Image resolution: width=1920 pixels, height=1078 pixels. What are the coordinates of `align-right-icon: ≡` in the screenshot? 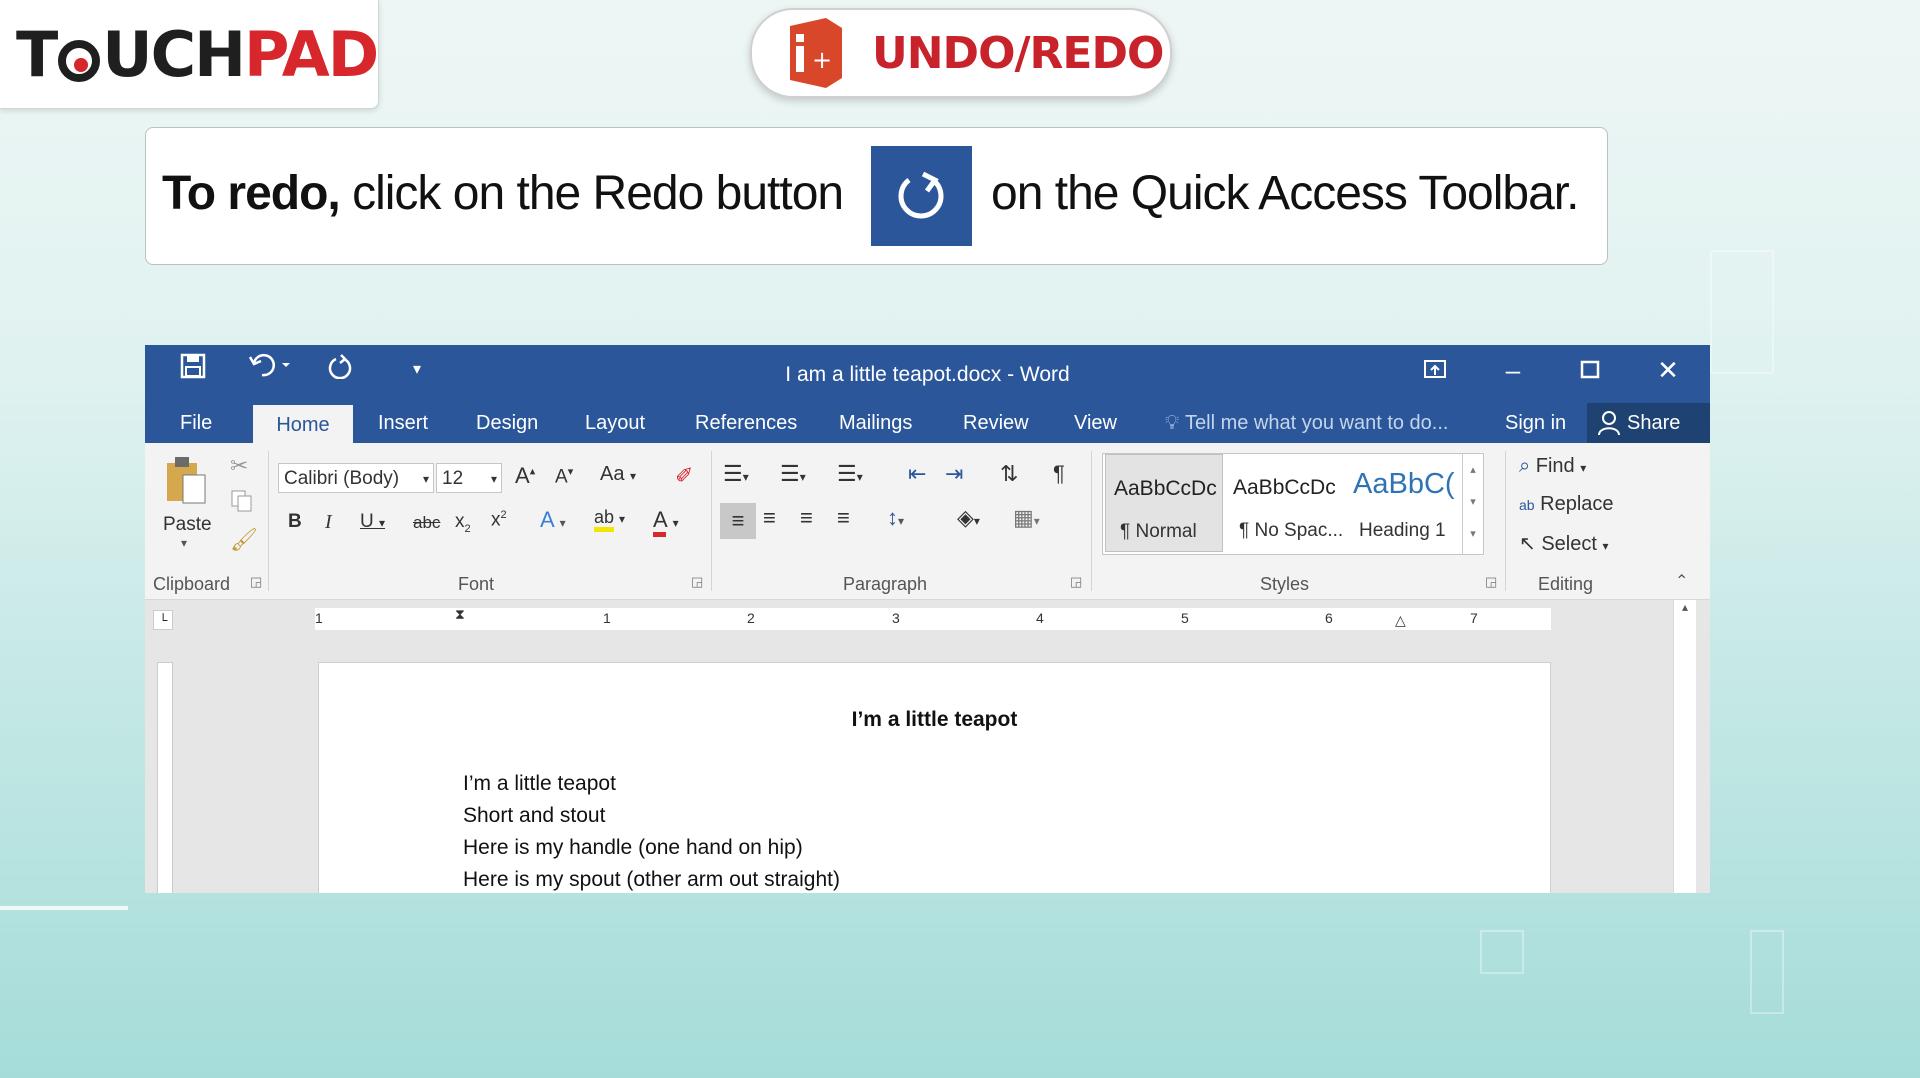 It's located at (806, 518).